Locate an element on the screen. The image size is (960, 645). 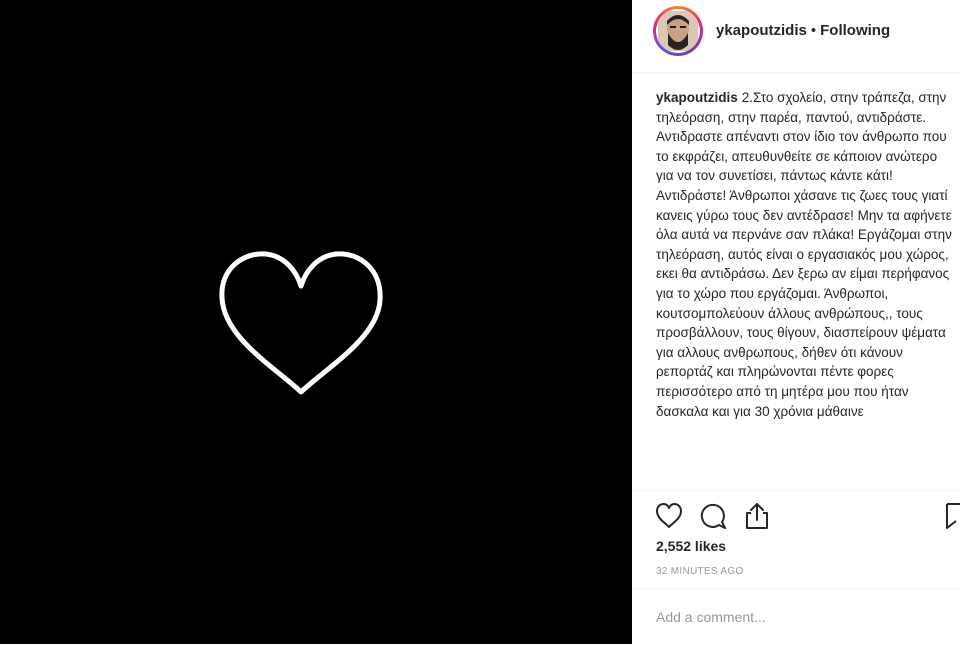
avatar is located at coordinates (678, 31).